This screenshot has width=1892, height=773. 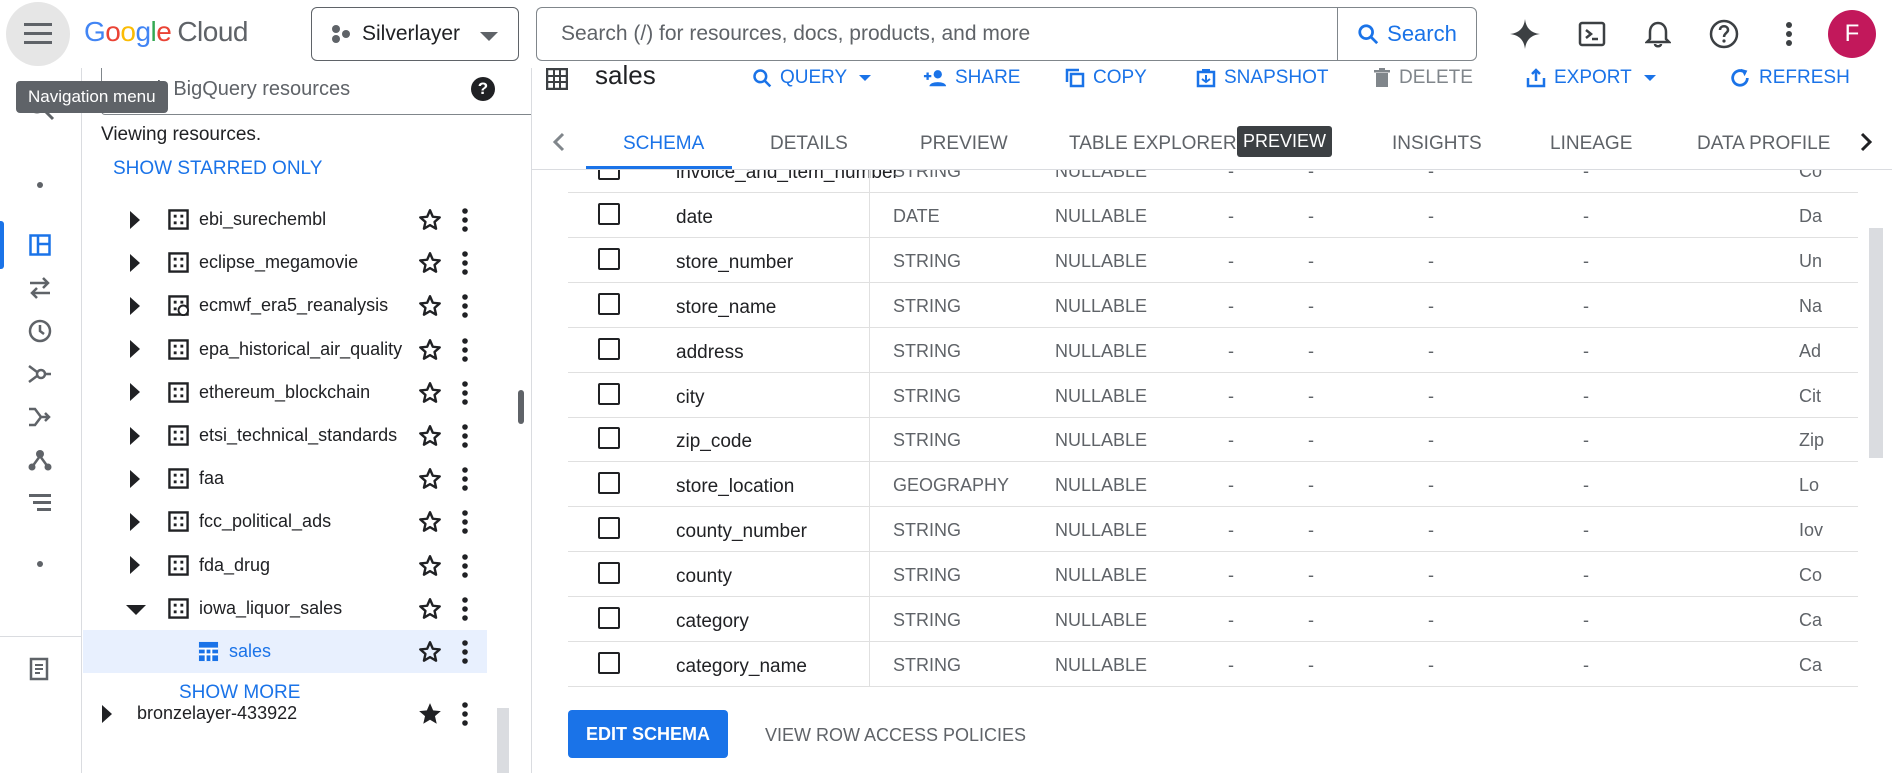 What do you see at coordinates (285, 565) in the screenshot?
I see `dataset-row: fda_drug` at bounding box center [285, 565].